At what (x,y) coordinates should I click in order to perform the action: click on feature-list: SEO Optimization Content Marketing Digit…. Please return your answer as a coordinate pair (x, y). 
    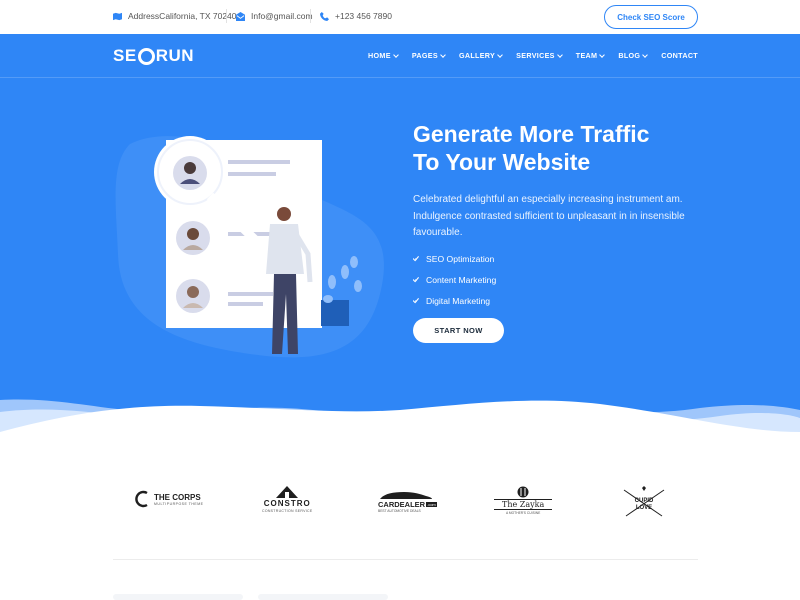
    Looking at the image, I should click on (454, 279).